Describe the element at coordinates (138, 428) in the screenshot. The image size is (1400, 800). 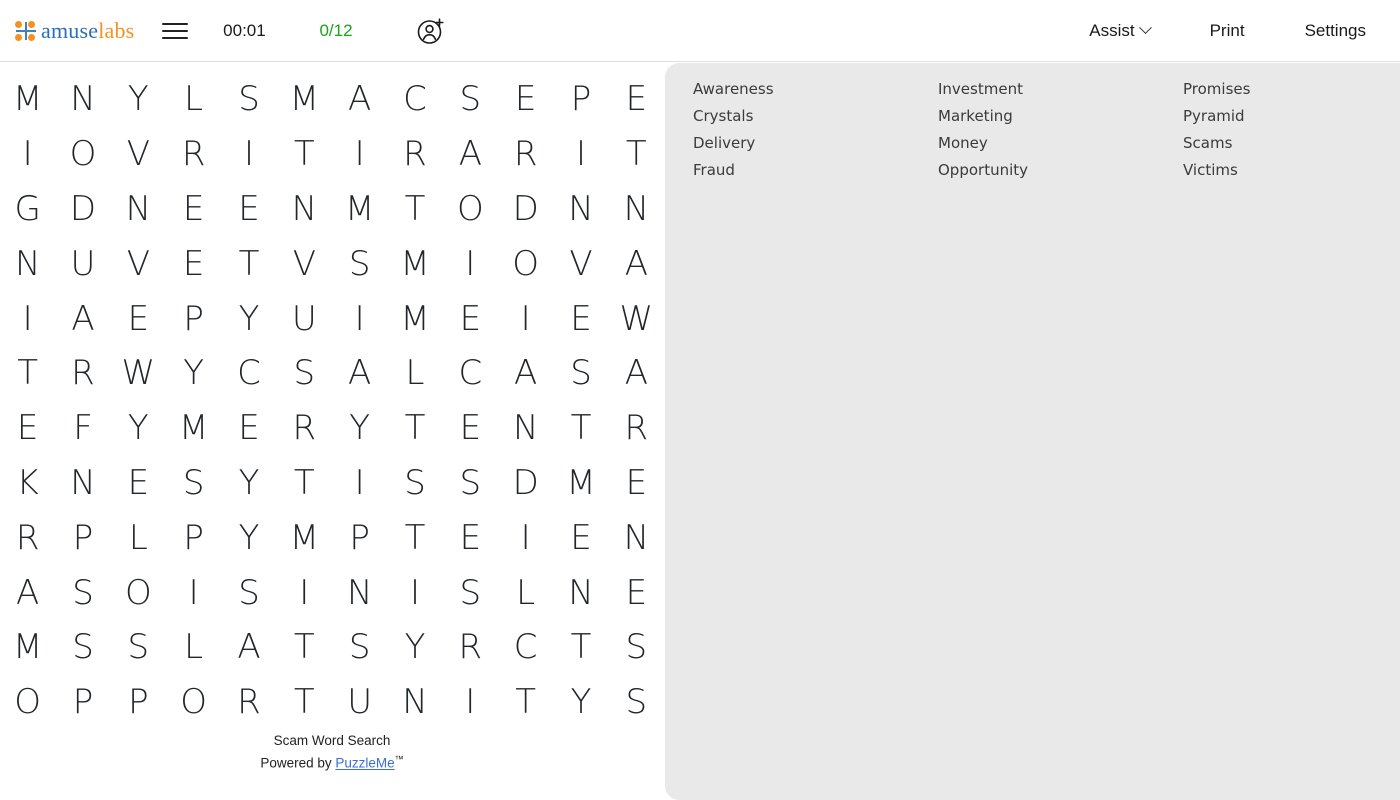
I see `grid-cell-6-2: Y` at that location.